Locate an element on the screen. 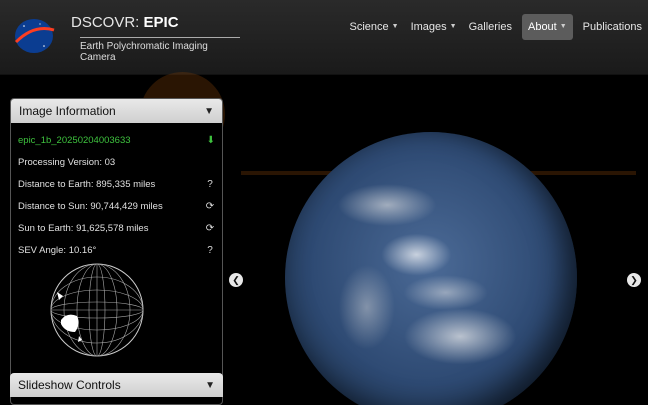  brand-title: DSCOVR: EPIC is located at coordinates (125, 22).